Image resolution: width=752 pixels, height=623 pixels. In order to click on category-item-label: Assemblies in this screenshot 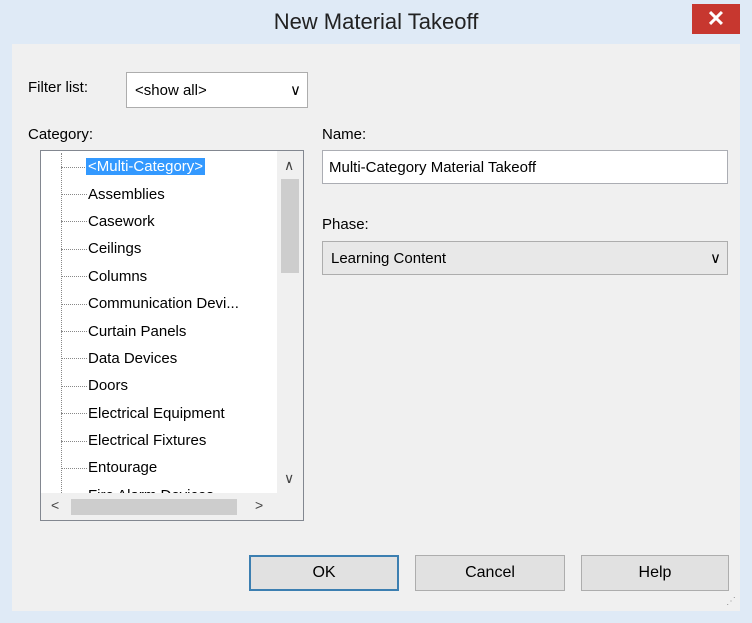, I will do `click(126, 194)`.